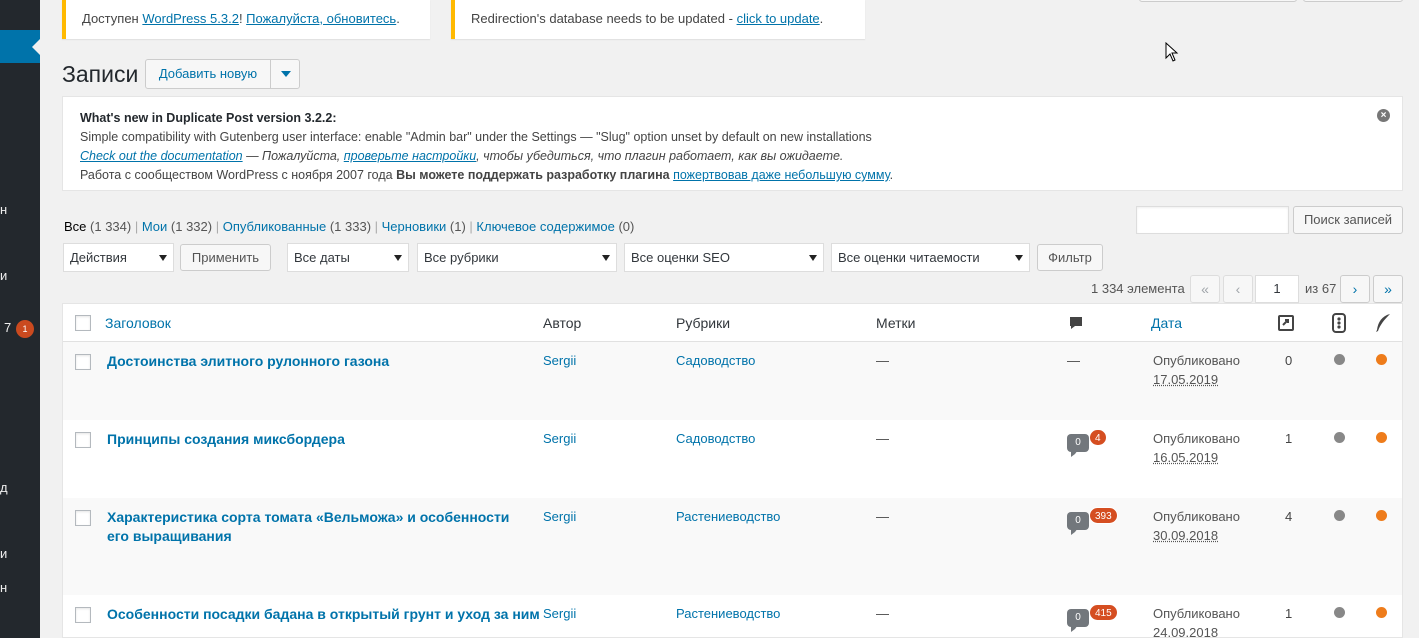 The height and width of the screenshot is (638, 1419). Describe the element at coordinates (778, 18) in the screenshot. I see `redirection-update-link: click to update` at that location.